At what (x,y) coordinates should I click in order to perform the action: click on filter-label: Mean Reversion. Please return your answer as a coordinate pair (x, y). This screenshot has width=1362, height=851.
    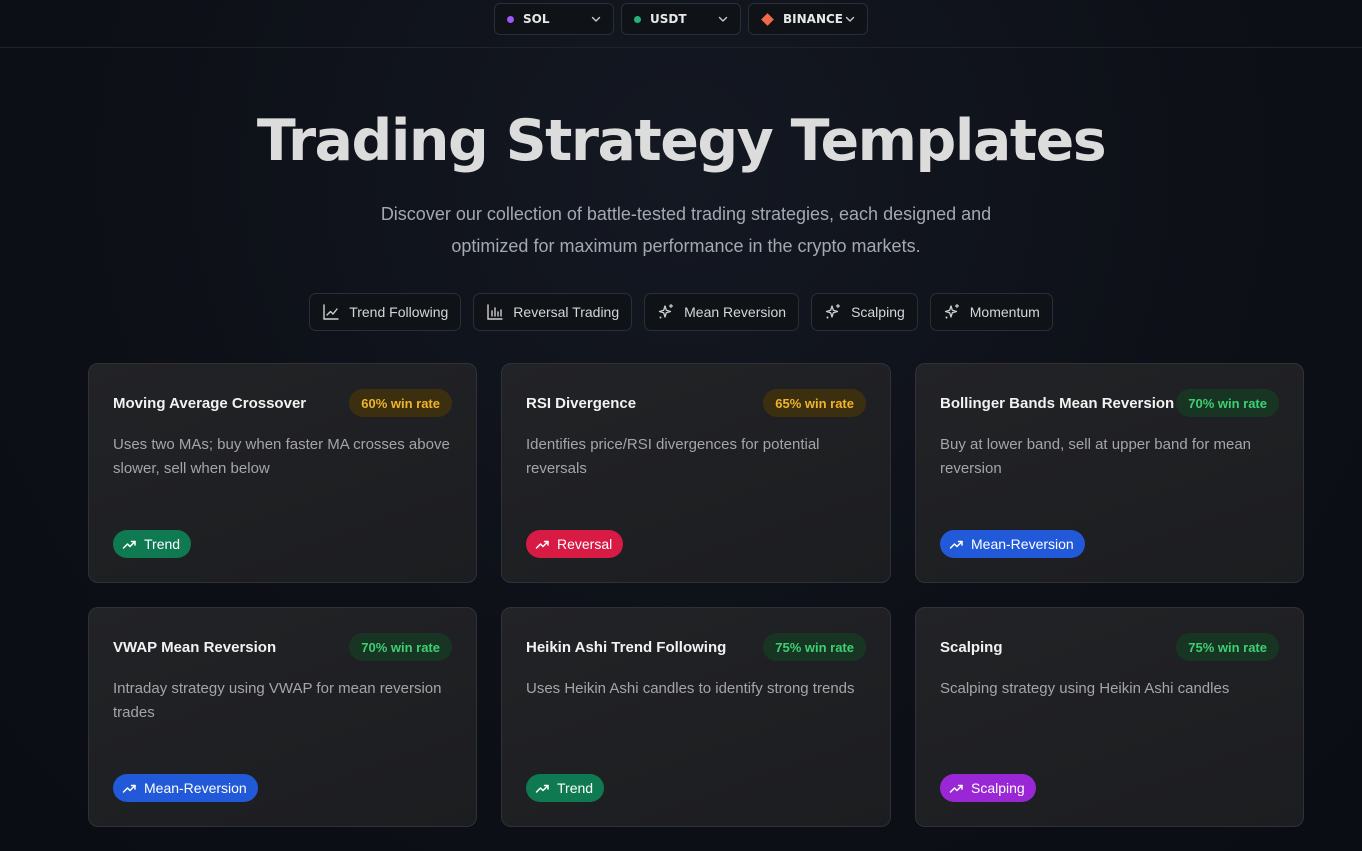
    Looking at the image, I should click on (735, 312).